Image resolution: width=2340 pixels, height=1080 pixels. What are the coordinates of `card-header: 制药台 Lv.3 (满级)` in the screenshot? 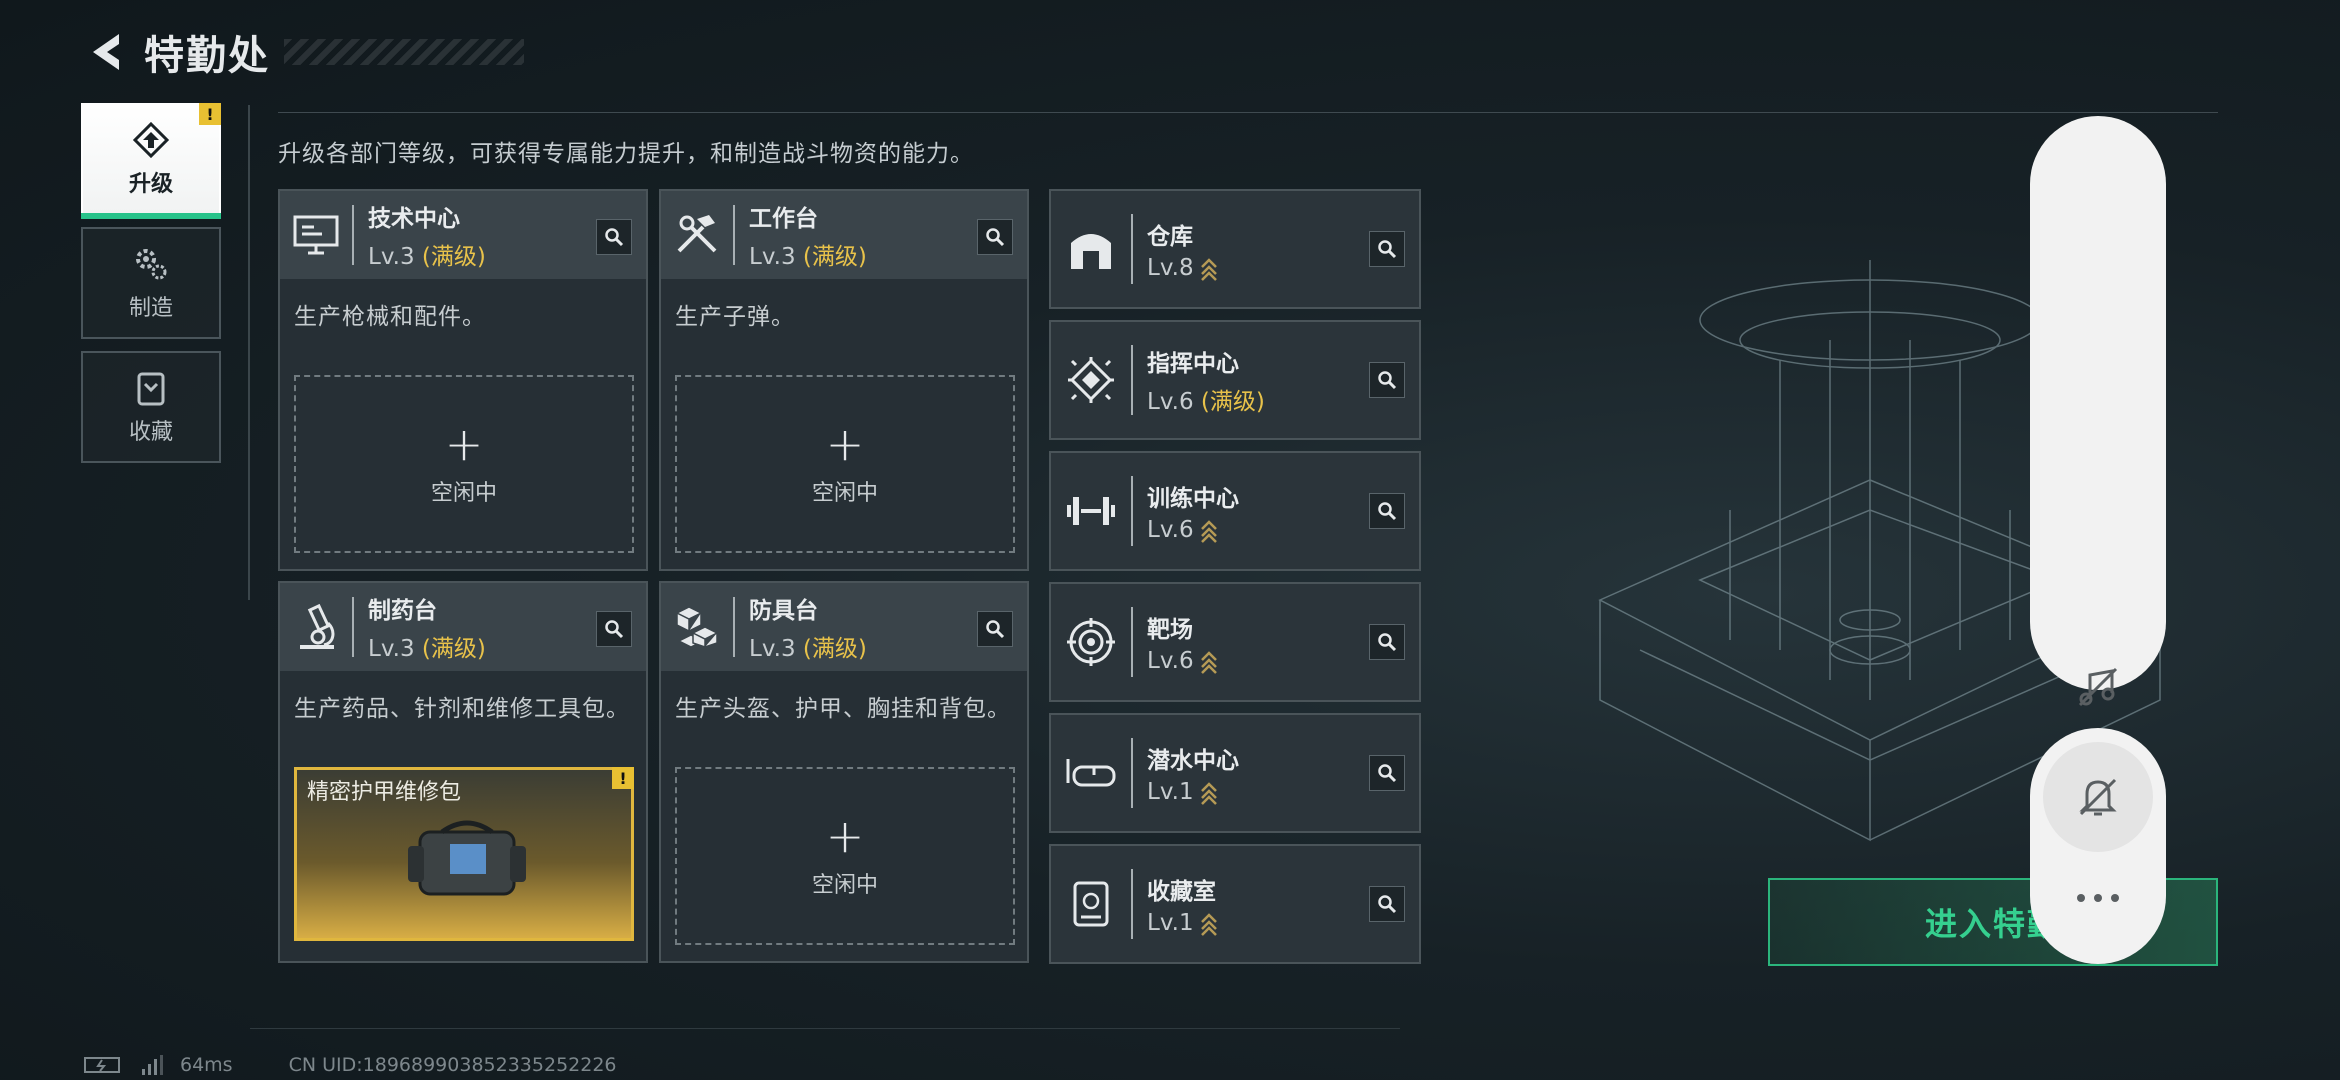 It's located at (463, 627).